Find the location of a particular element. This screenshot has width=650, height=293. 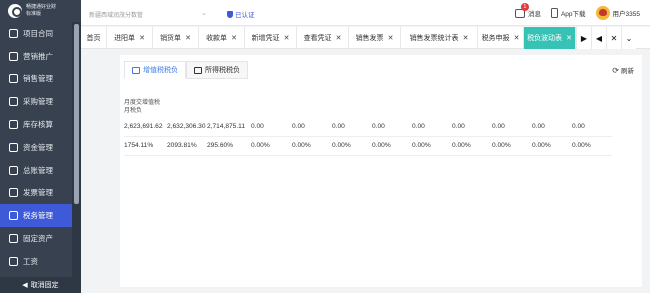

tab-label: 税务申报 is located at coordinates (495, 38).